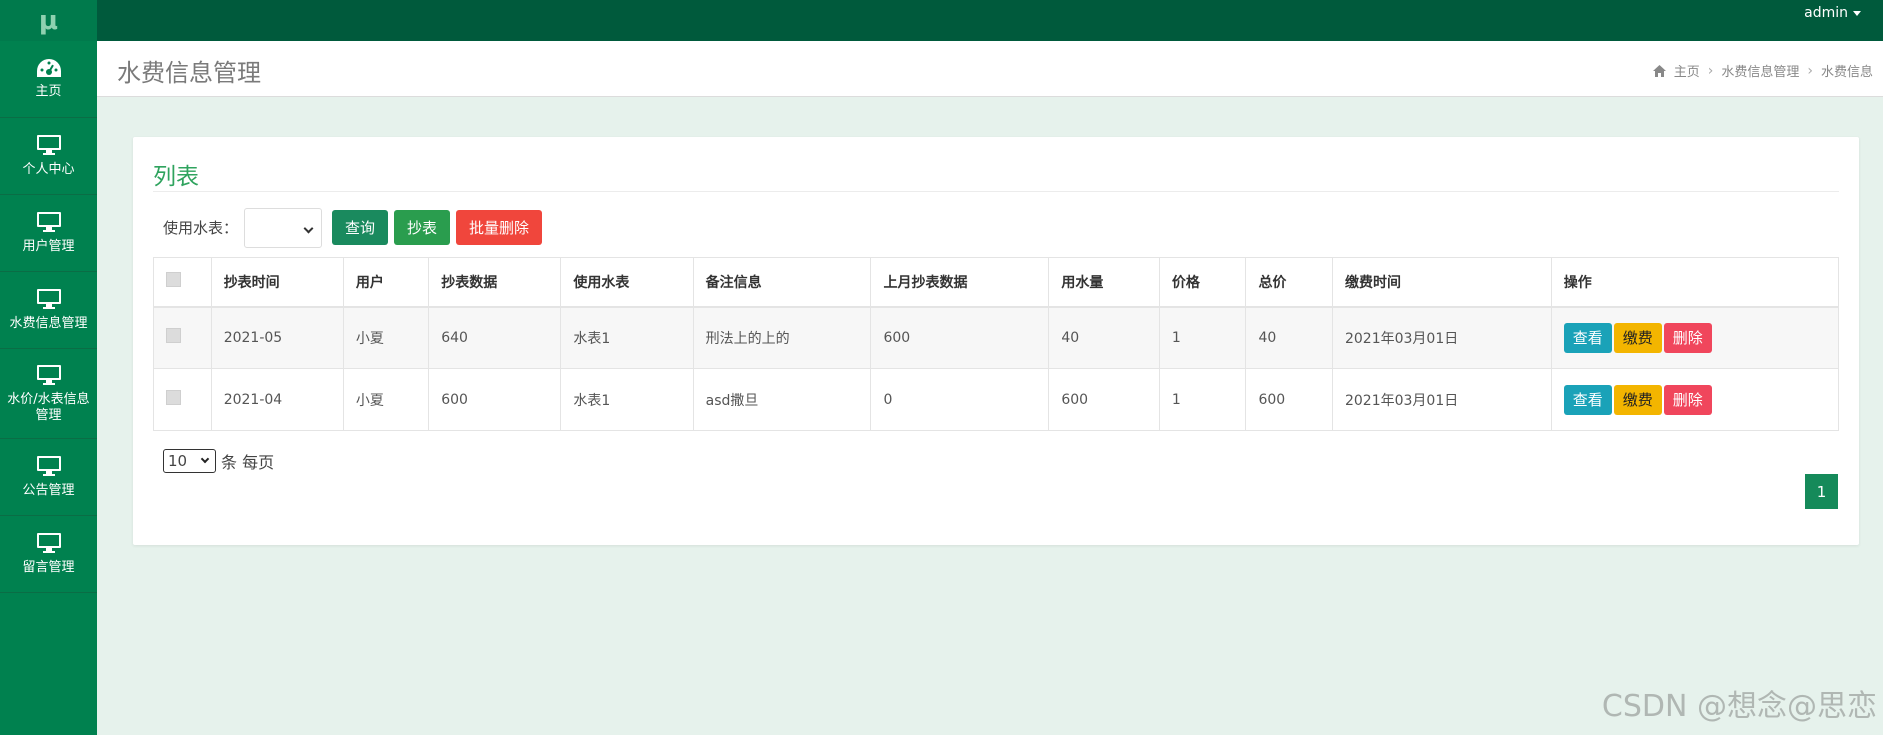  Describe the element at coordinates (495, 282) in the screenshot. I see `column-header: 抄表数据` at that location.